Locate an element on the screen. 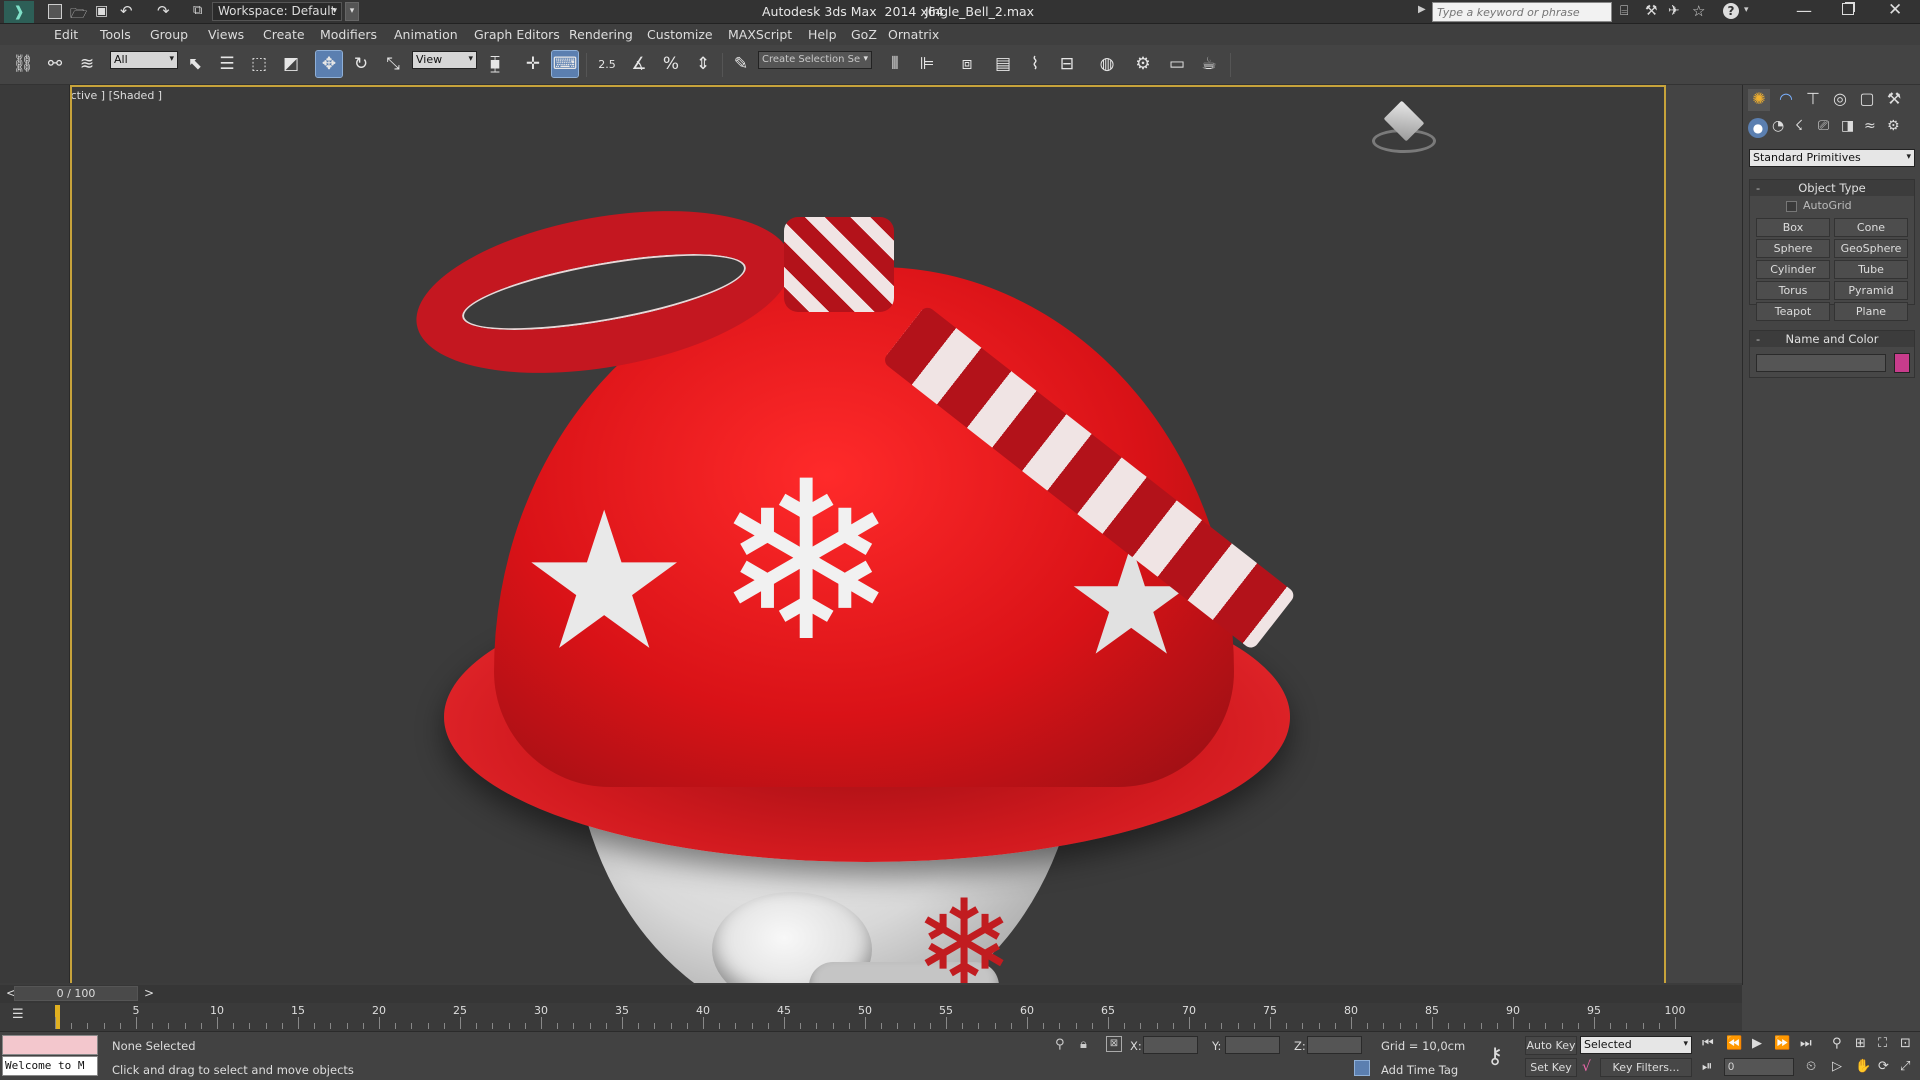  space-warps-icon: ≈ is located at coordinates (1870, 126).